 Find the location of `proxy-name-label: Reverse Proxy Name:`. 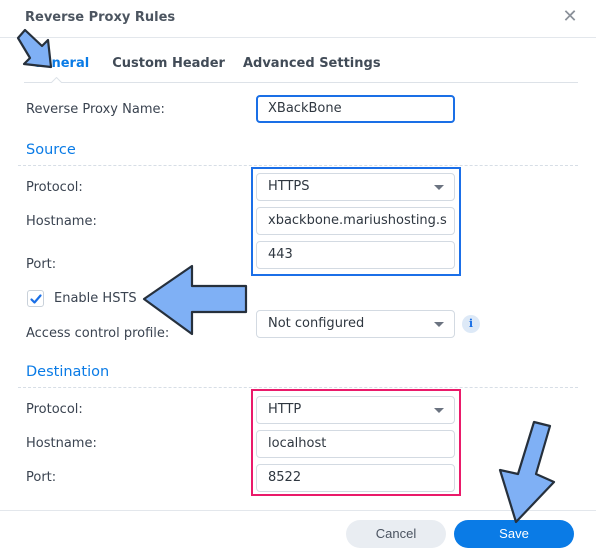

proxy-name-label: Reverse Proxy Name: is located at coordinates (95, 109).